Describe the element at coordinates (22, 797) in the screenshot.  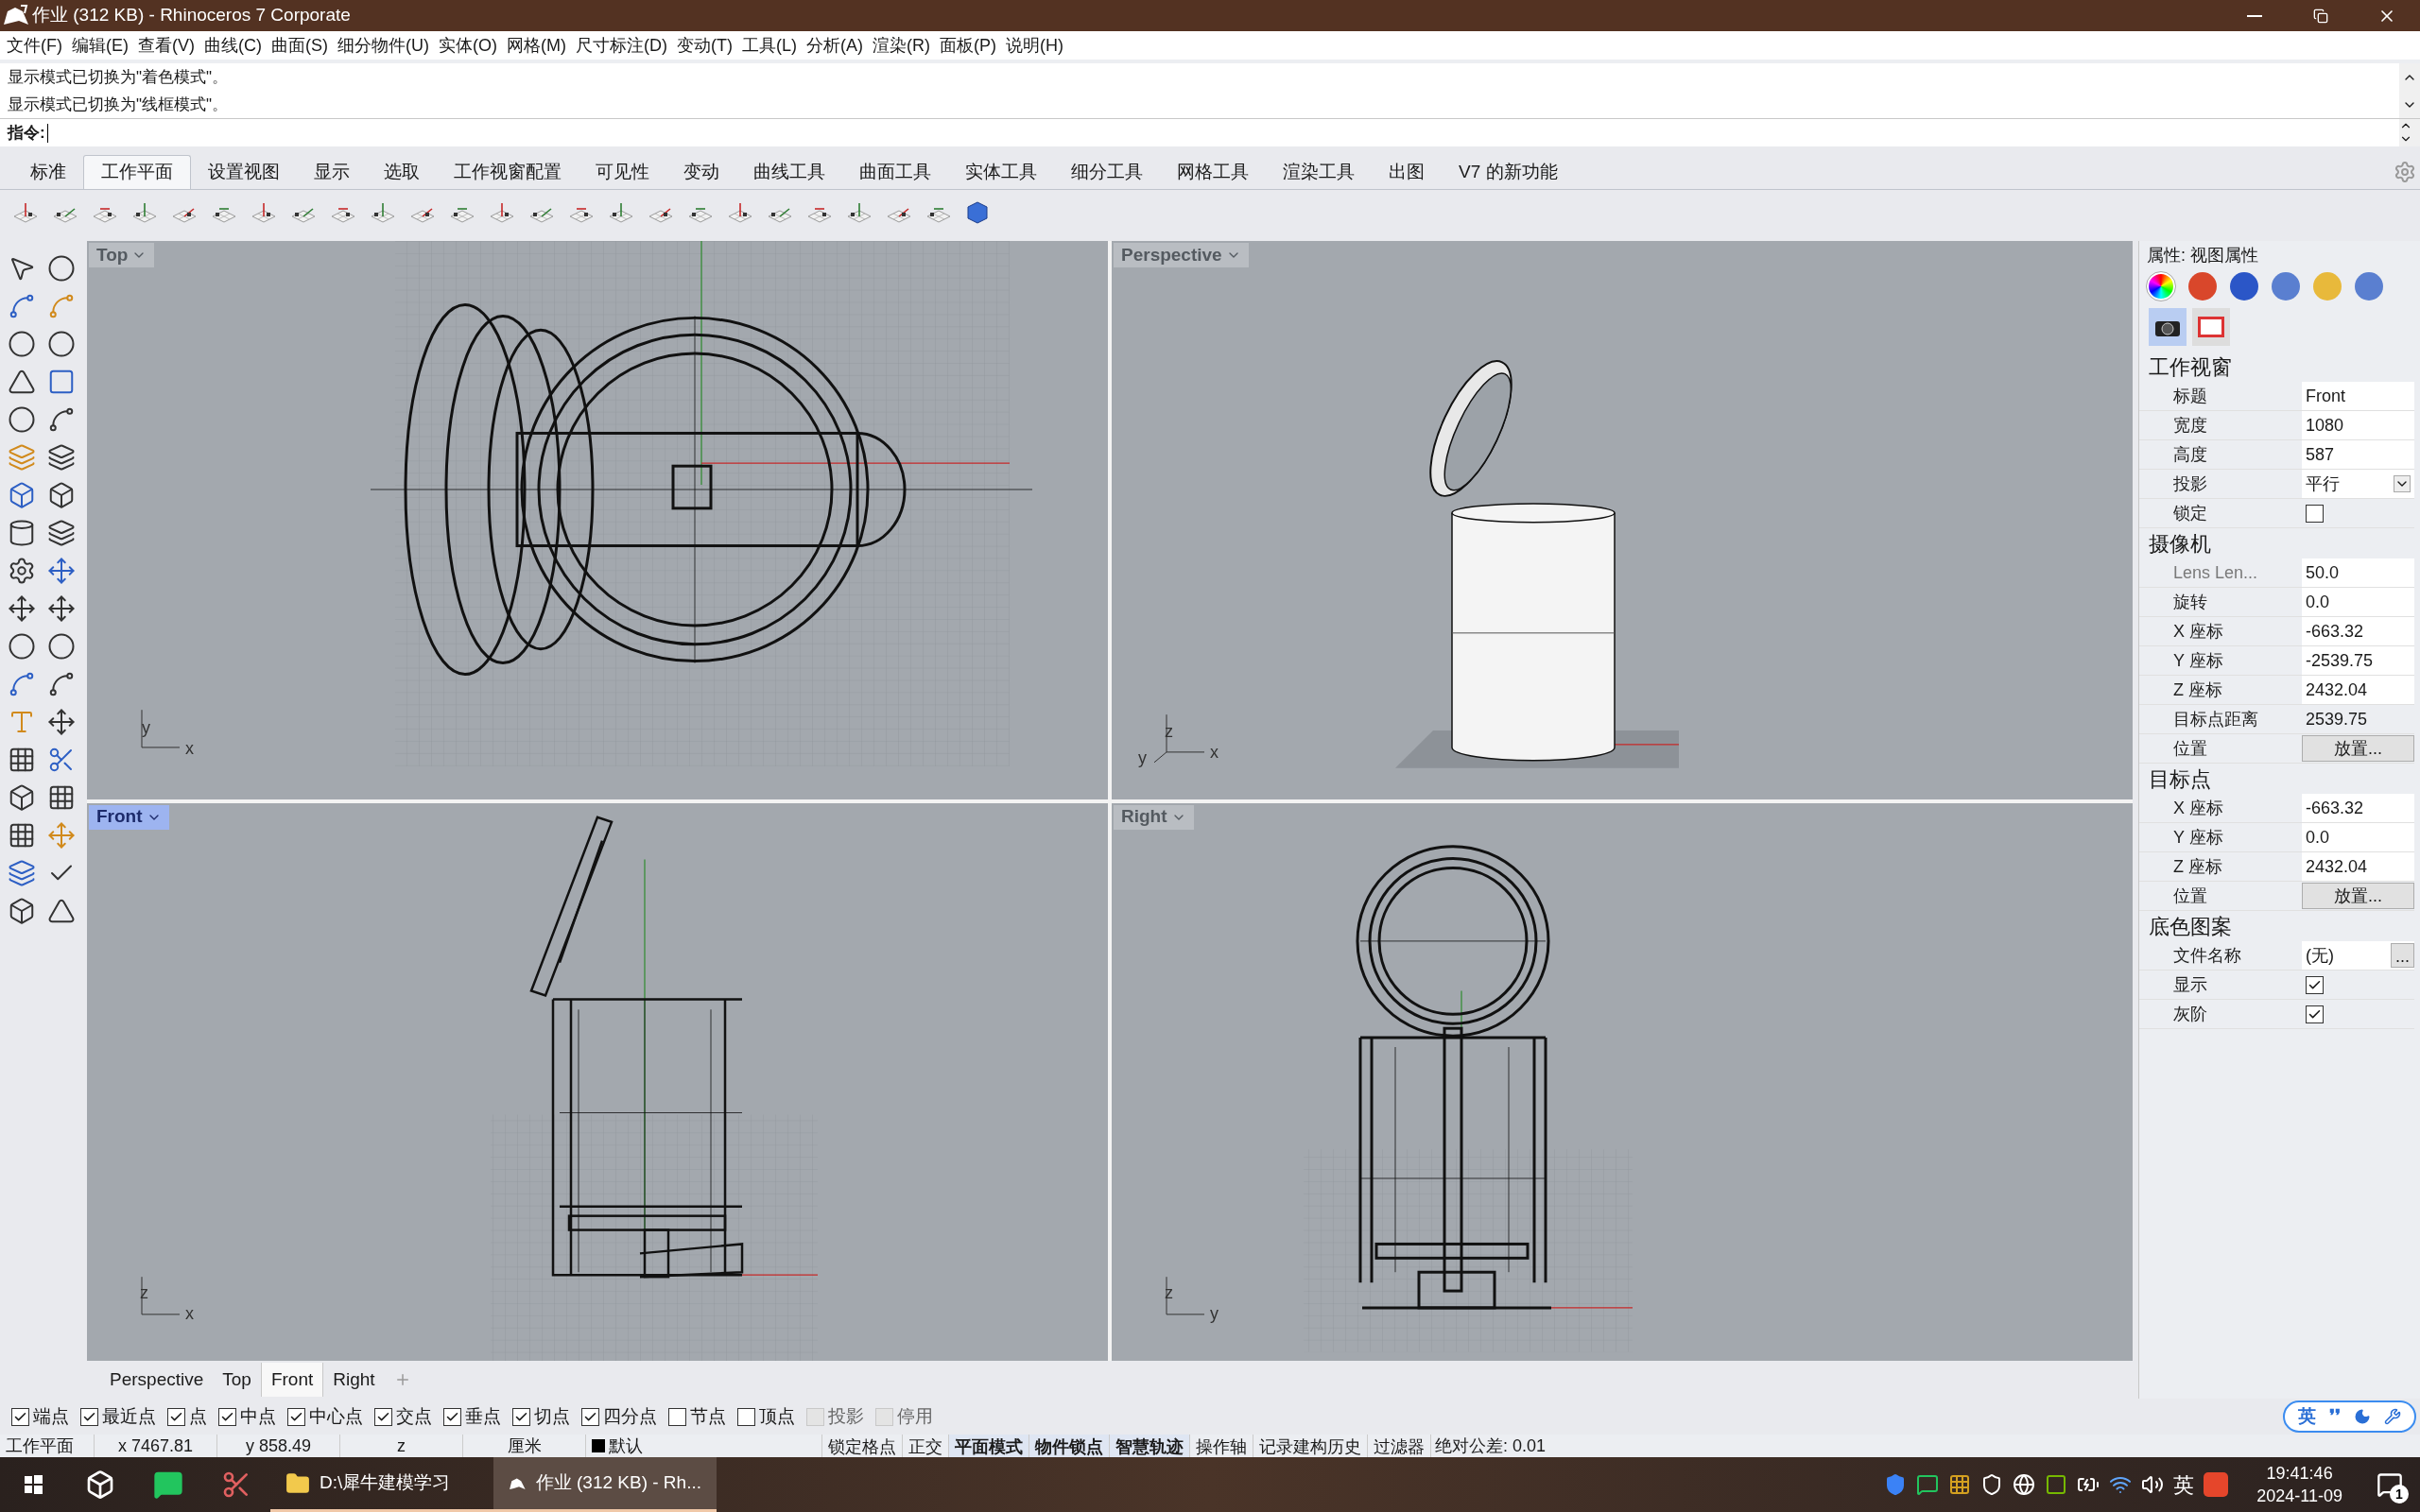
I see `block-icon` at that location.